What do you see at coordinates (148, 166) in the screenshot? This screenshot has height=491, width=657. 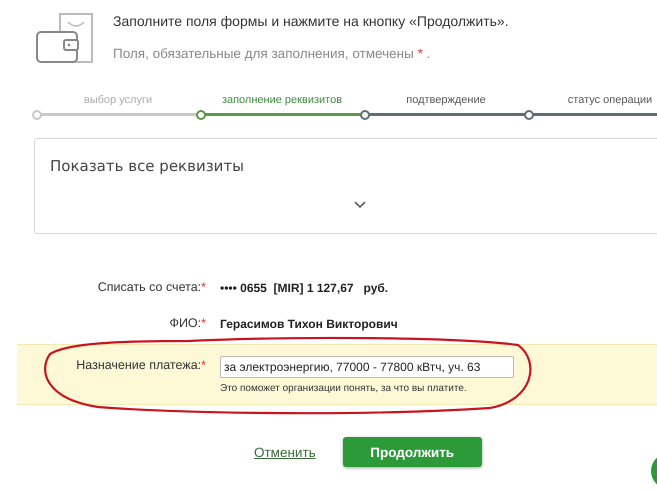 I see `panel-title: Показать все реквизиты` at bounding box center [148, 166].